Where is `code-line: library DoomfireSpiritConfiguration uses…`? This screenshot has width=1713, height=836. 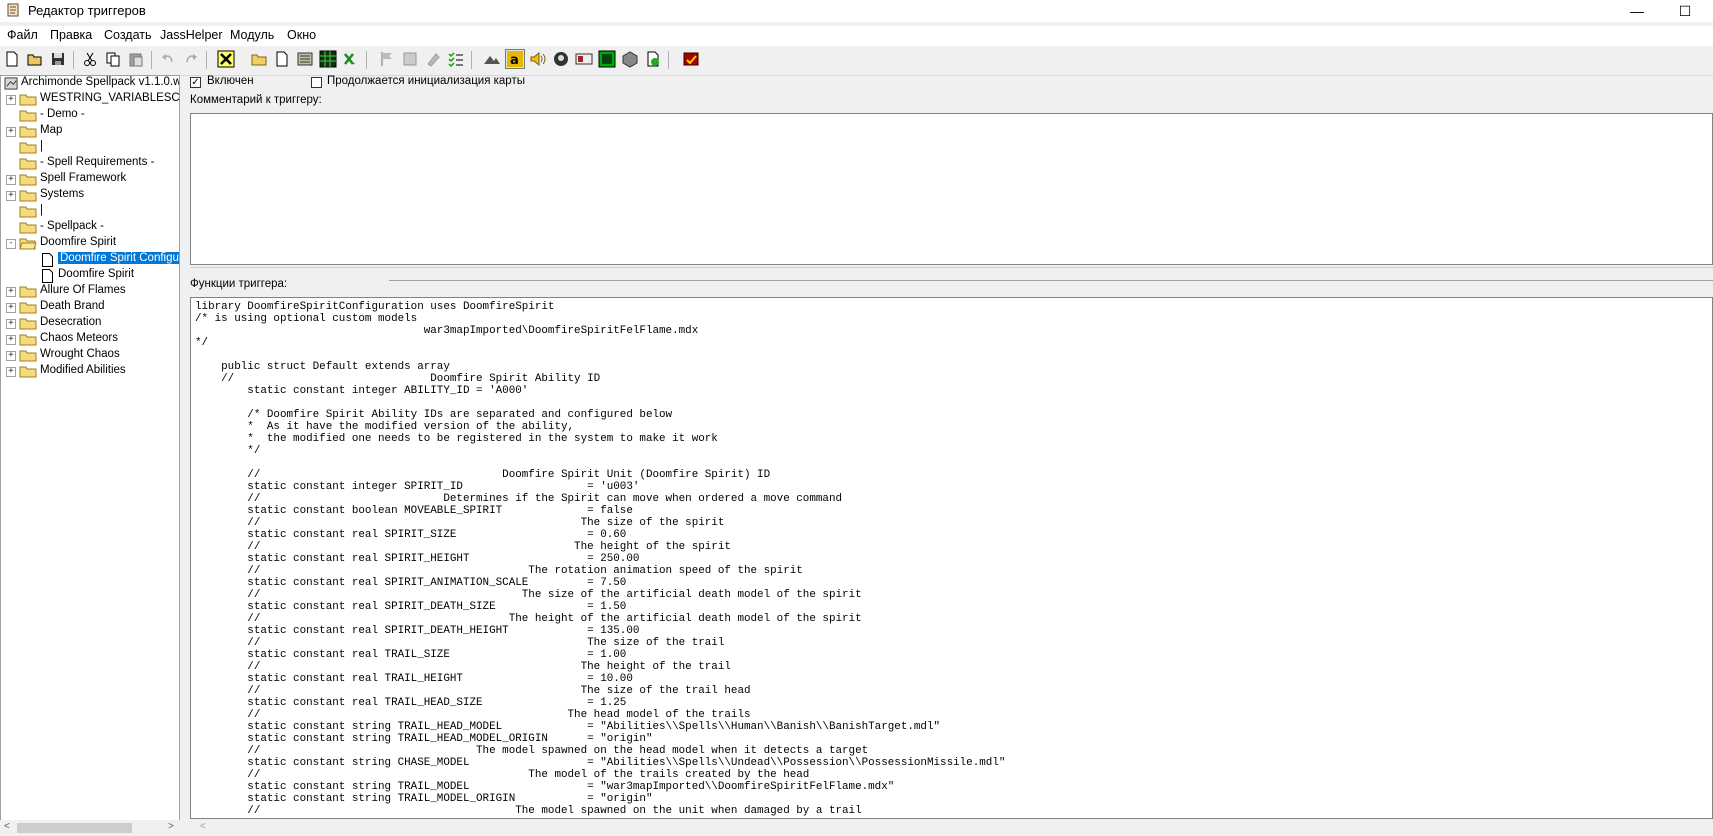
code-line: library DoomfireSpiritConfiguration uses… is located at coordinates (375, 307).